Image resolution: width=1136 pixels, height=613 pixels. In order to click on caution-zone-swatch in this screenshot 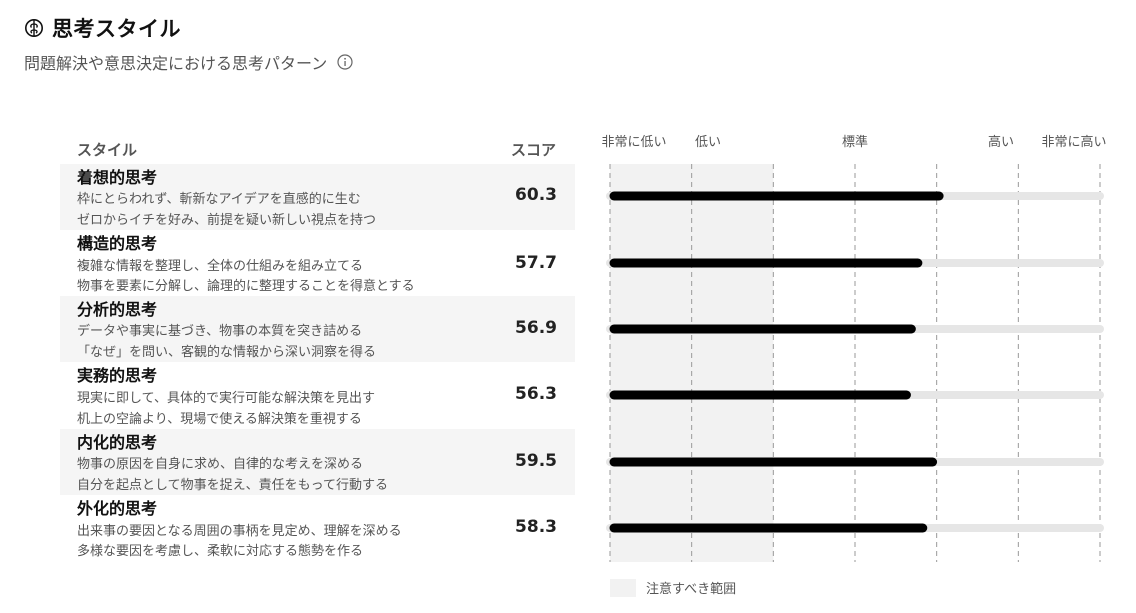, I will do `click(623, 587)`.